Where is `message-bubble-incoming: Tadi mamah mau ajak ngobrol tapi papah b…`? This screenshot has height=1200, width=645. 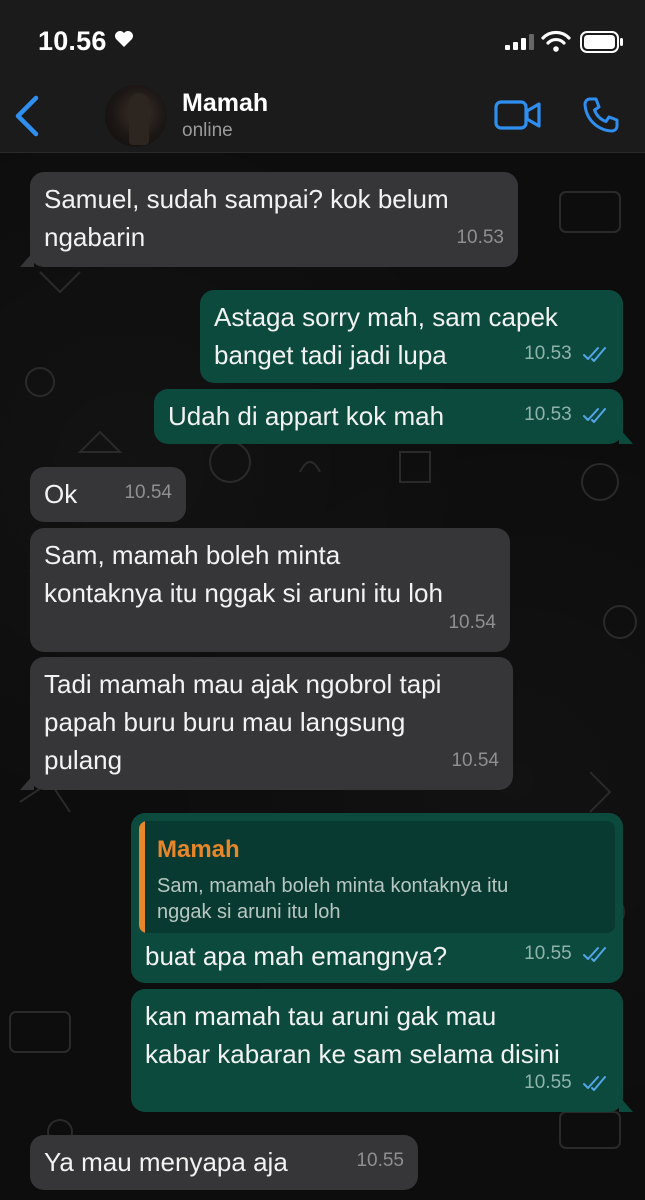
message-bubble-incoming: Tadi mamah mau ajak ngobrol tapi papah b… is located at coordinates (266, 723).